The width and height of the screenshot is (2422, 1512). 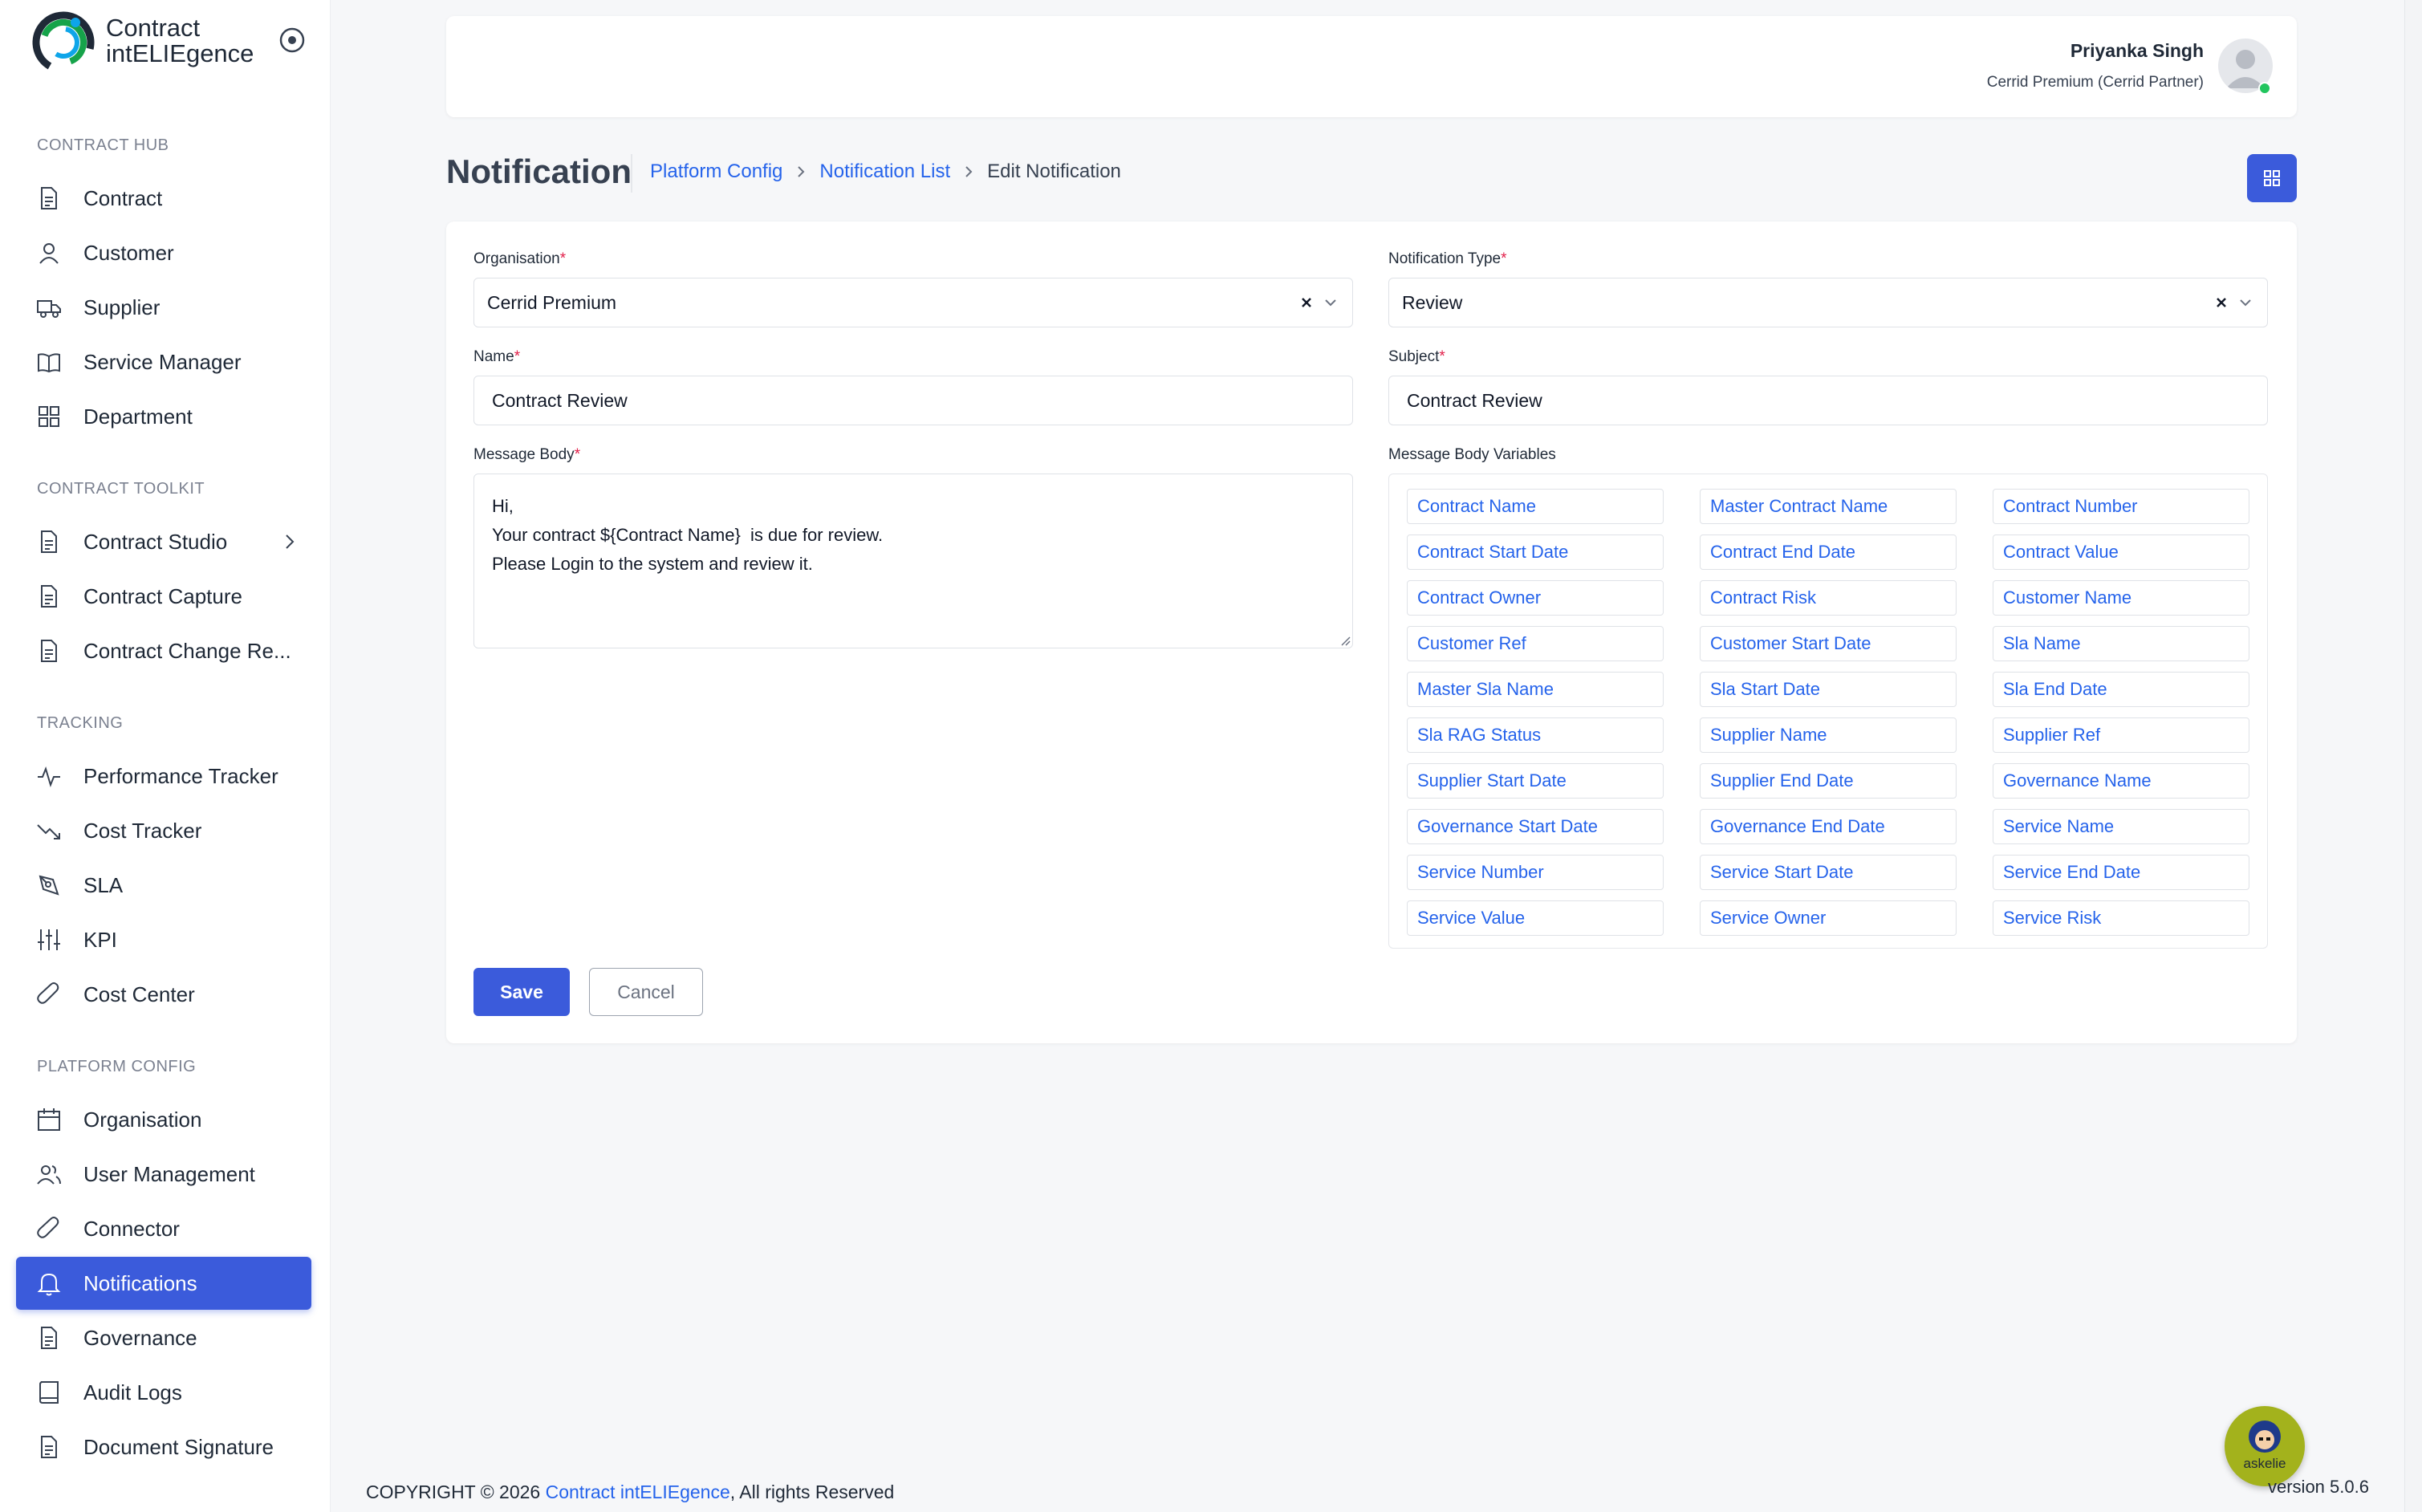 What do you see at coordinates (164, 362) in the screenshot?
I see `sidebar-item-service-manager: Service Manager` at bounding box center [164, 362].